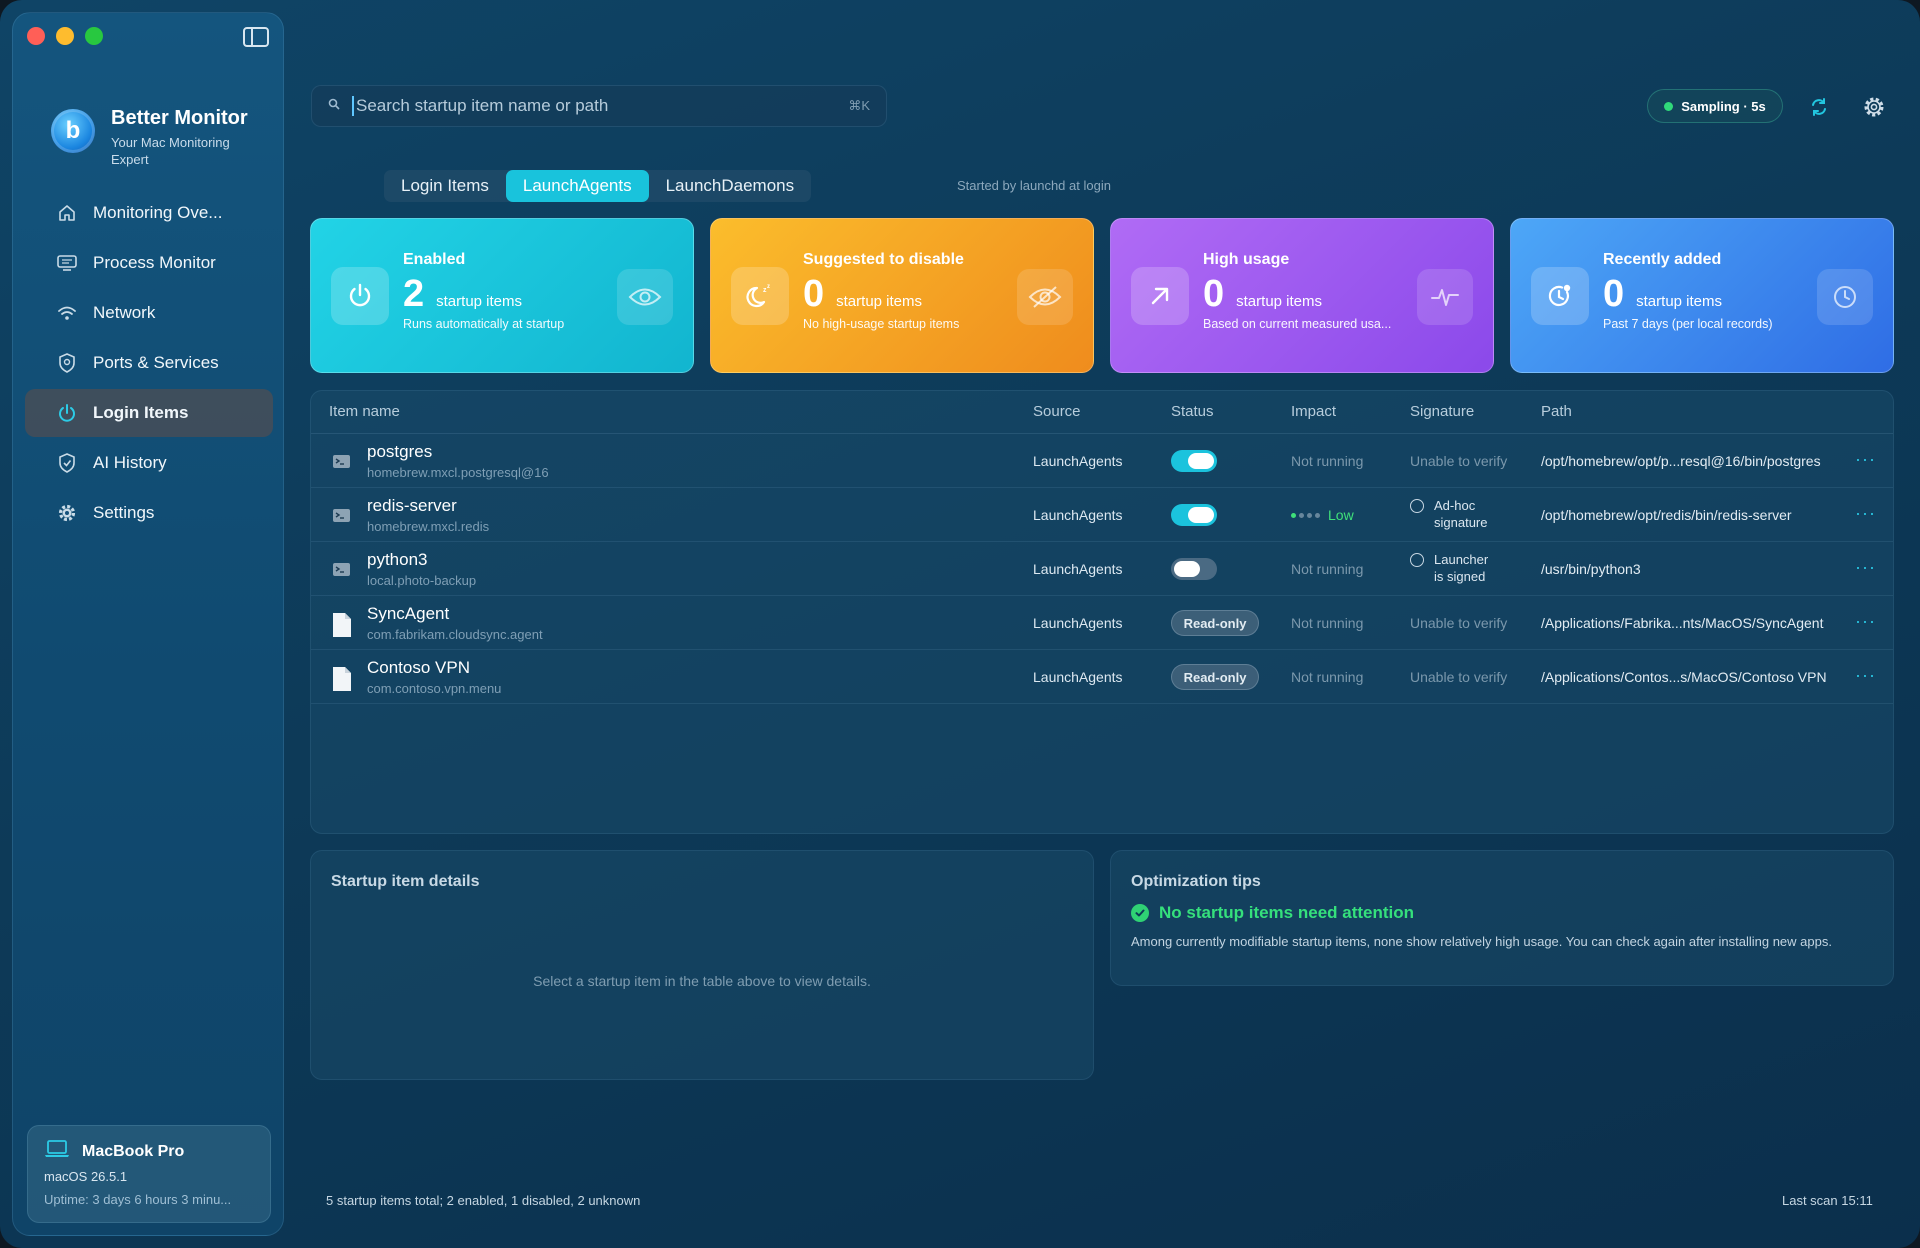  What do you see at coordinates (594, 106) in the screenshot?
I see `search-input` at bounding box center [594, 106].